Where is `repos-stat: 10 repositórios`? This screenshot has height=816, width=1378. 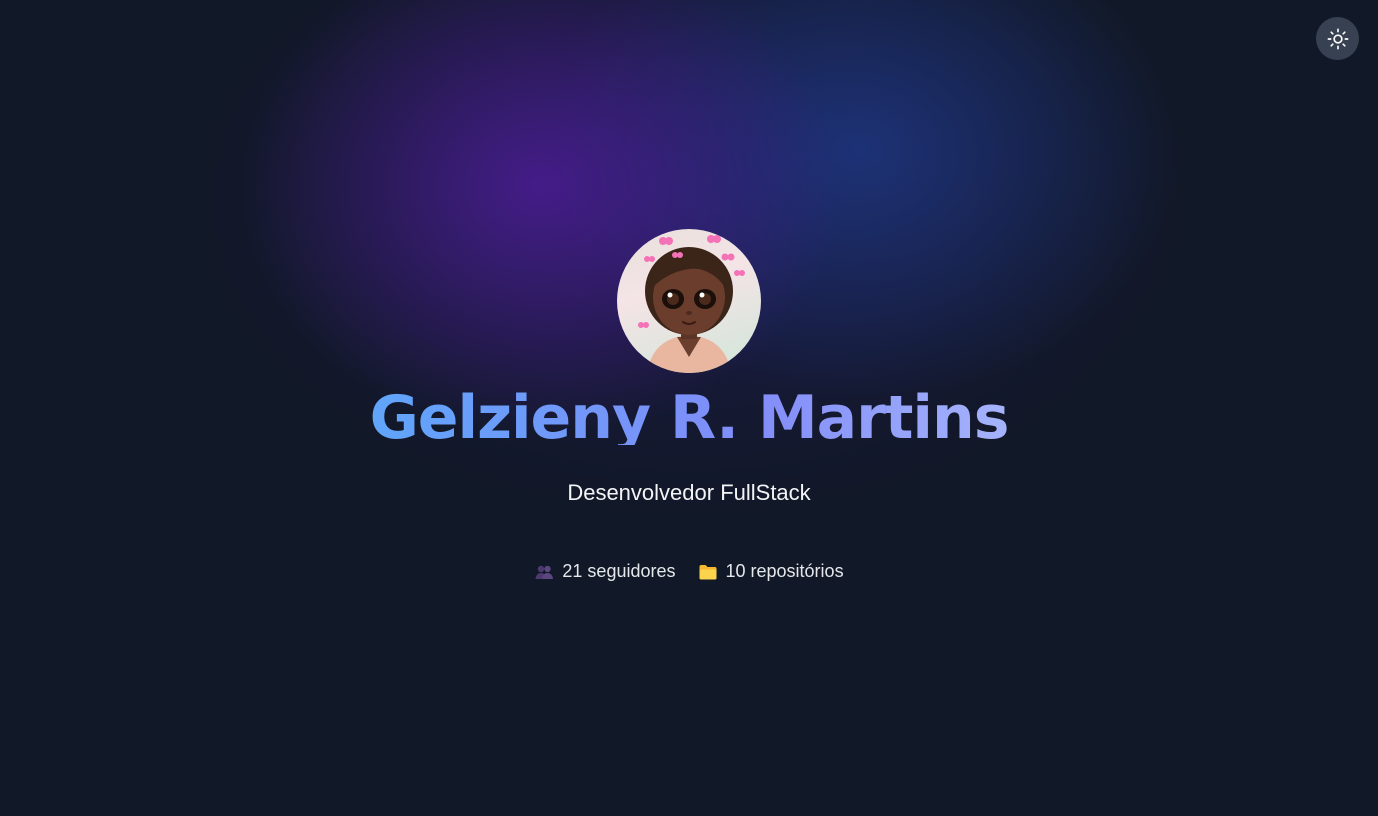 repos-stat: 10 repositórios is located at coordinates (771, 571).